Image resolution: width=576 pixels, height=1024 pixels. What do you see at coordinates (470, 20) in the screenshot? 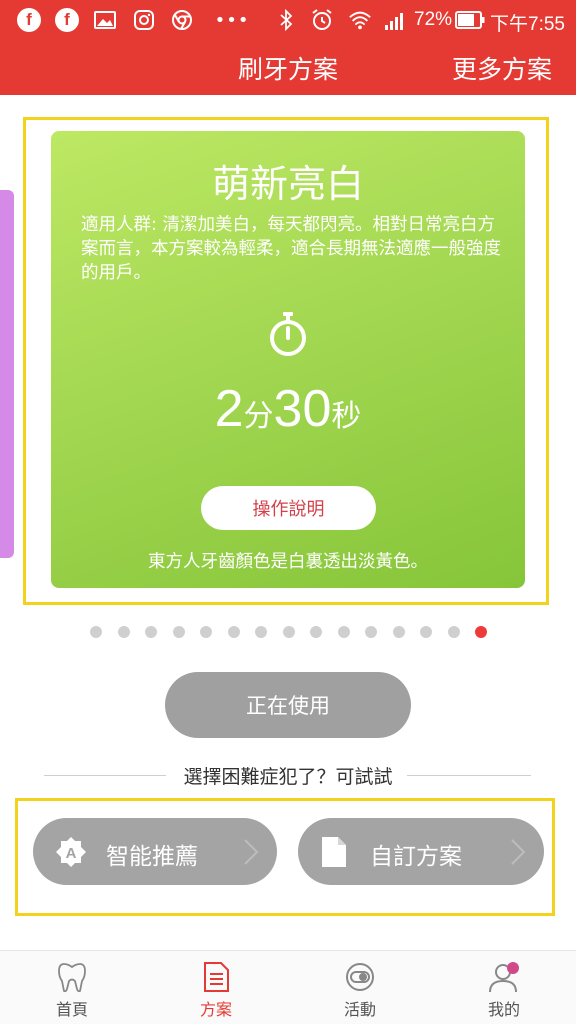
I see `battery-icon` at bounding box center [470, 20].